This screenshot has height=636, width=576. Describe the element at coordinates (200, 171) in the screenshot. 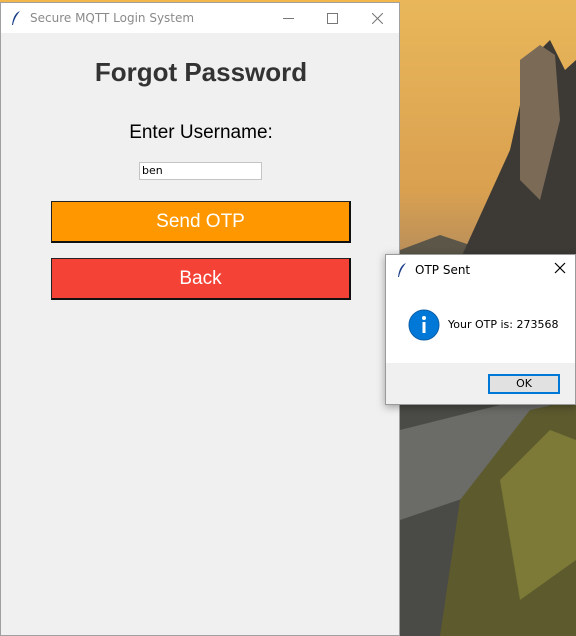

I see `username-input: ben` at that location.